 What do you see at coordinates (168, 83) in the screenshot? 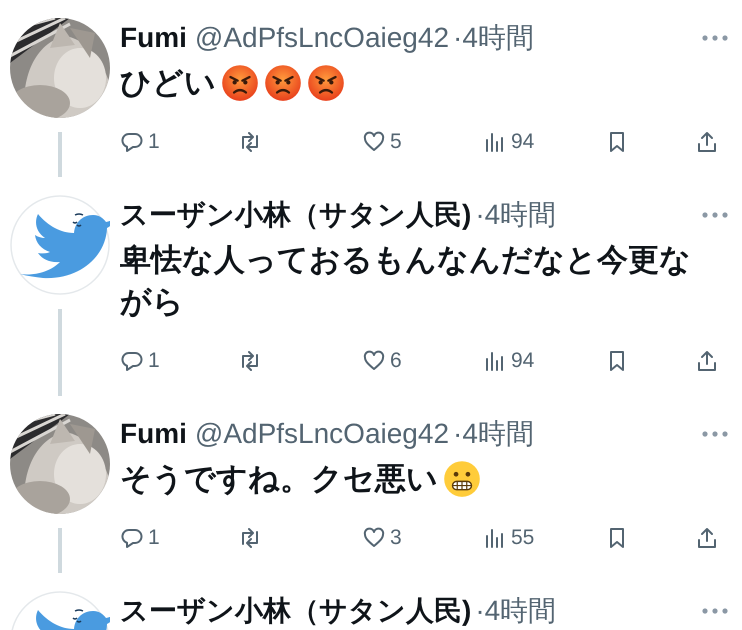
I see `tweet-text: ひどい` at bounding box center [168, 83].